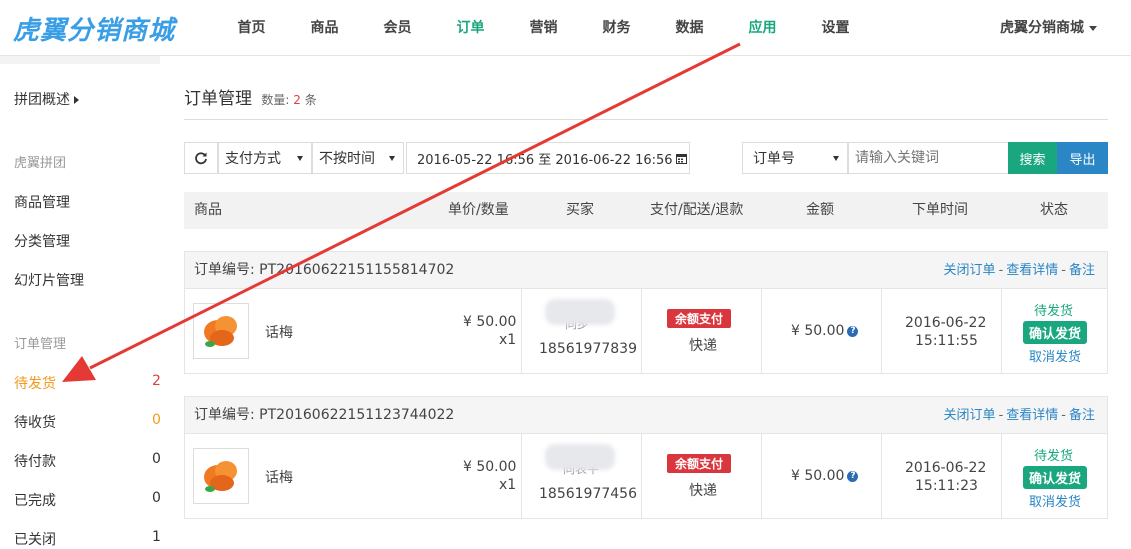  What do you see at coordinates (1054, 311) in the screenshot?
I see `status-text: 待发货` at bounding box center [1054, 311].